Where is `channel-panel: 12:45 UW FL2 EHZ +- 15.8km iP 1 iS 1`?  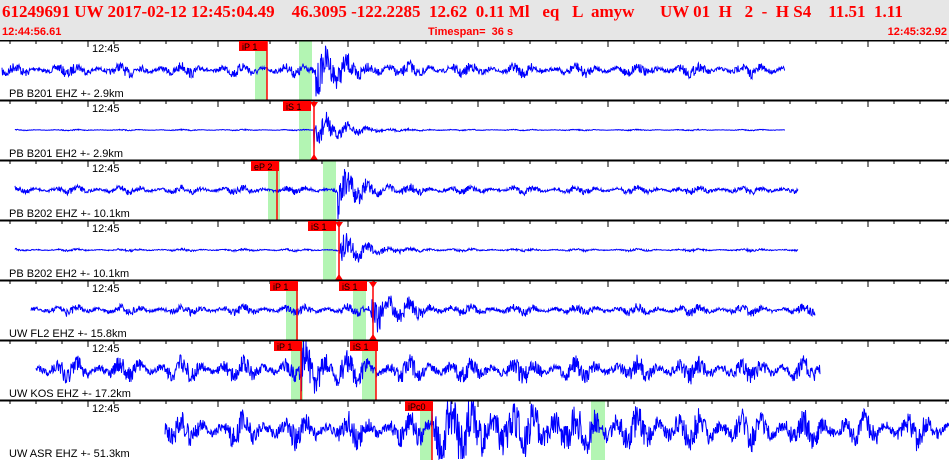
channel-panel: 12:45 UW FL2 EHZ +- 15.8km iP 1 iS 1 is located at coordinates (474, 309).